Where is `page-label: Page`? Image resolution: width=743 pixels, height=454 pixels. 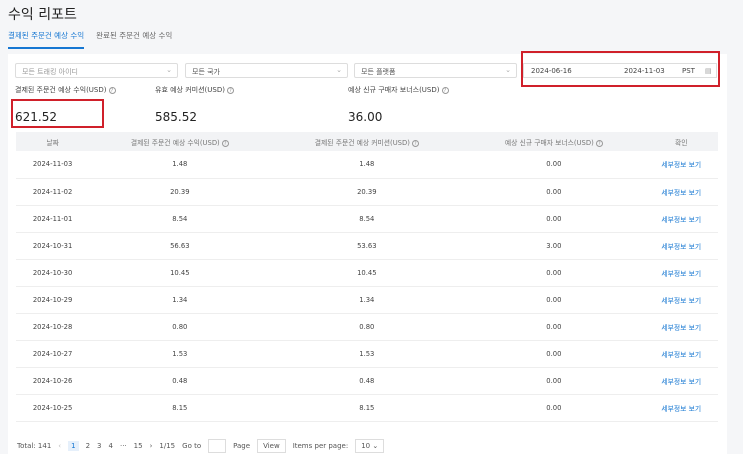
page-label: Page is located at coordinates (242, 446).